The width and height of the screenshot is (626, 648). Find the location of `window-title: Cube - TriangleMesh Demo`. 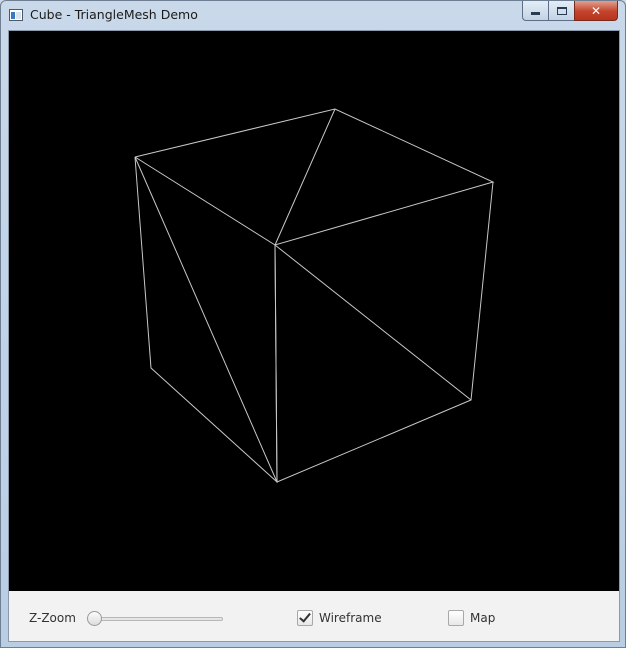

window-title: Cube - TriangleMesh Demo is located at coordinates (114, 14).